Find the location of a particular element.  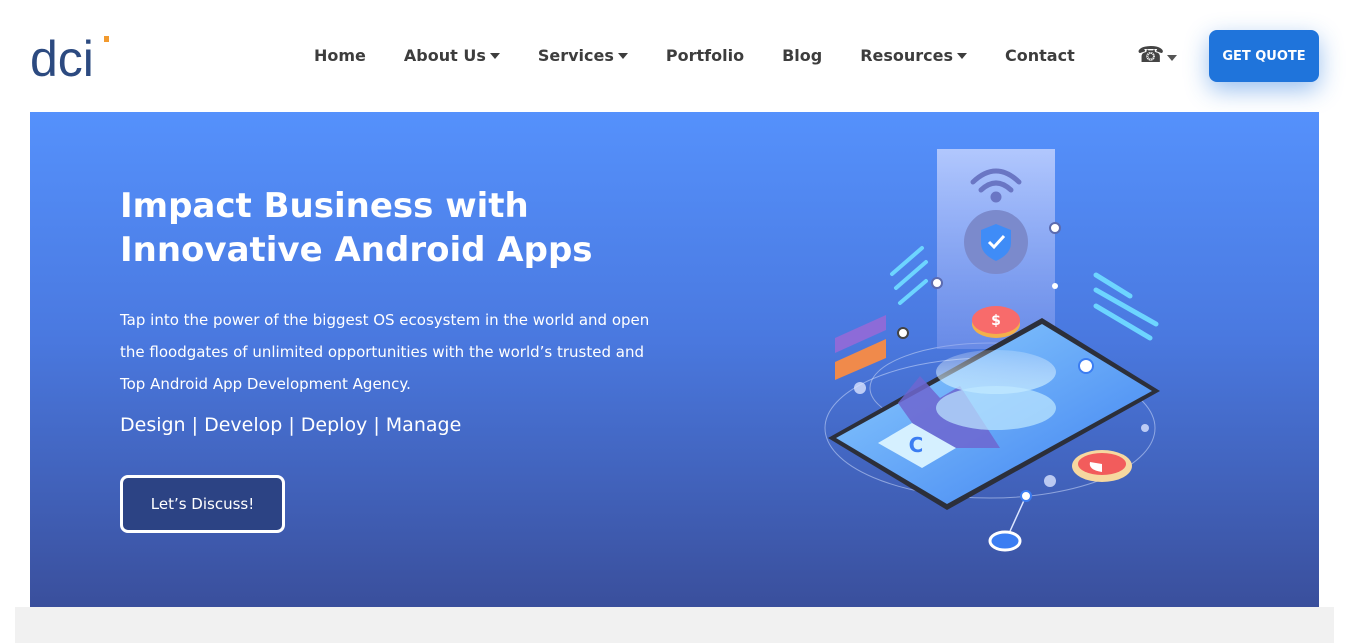

nav-label: Home is located at coordinates (340, 55).